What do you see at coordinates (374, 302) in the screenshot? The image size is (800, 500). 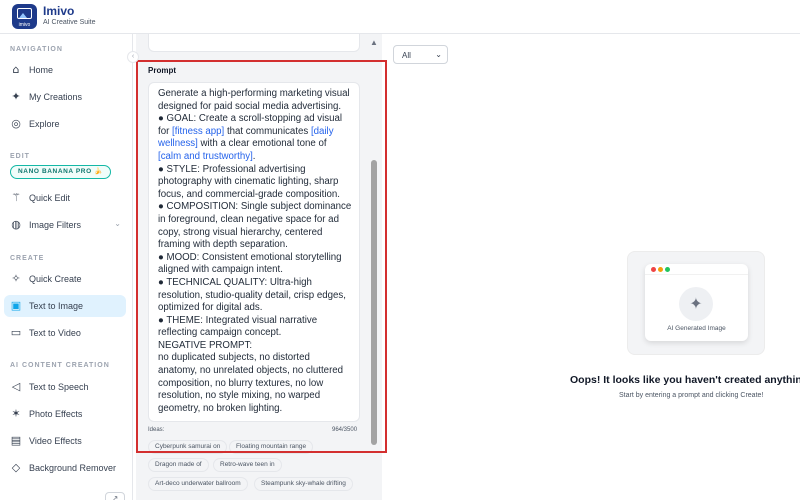 I see `scrollbar-thumb` at bounding box center [374, 302].